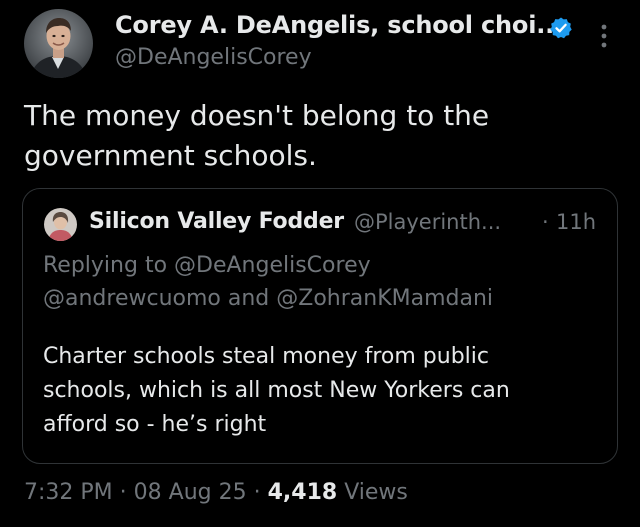 The image size is (640, 527). What do you see at coordinates (213, 57) in the screenshot?
I see `author-handle: @DeAngelisCorey` at bounding box center [213, 57].